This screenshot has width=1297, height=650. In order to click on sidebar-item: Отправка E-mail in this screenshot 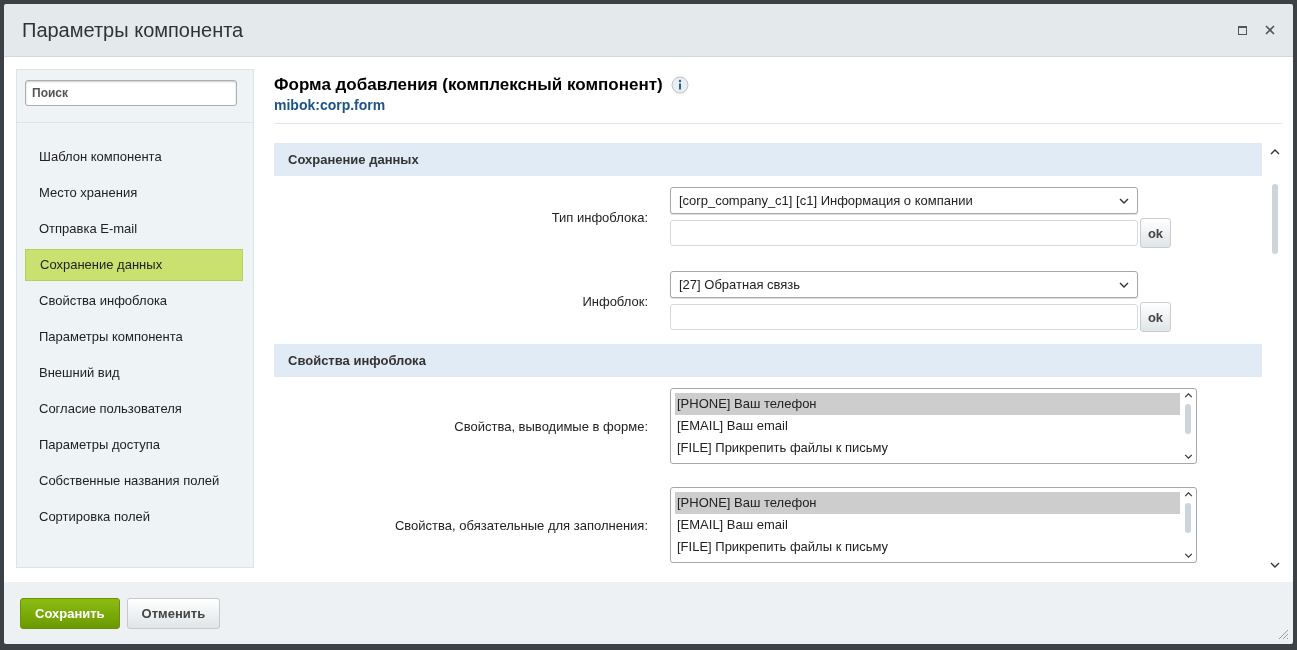, I will do `click(134, 229)`.